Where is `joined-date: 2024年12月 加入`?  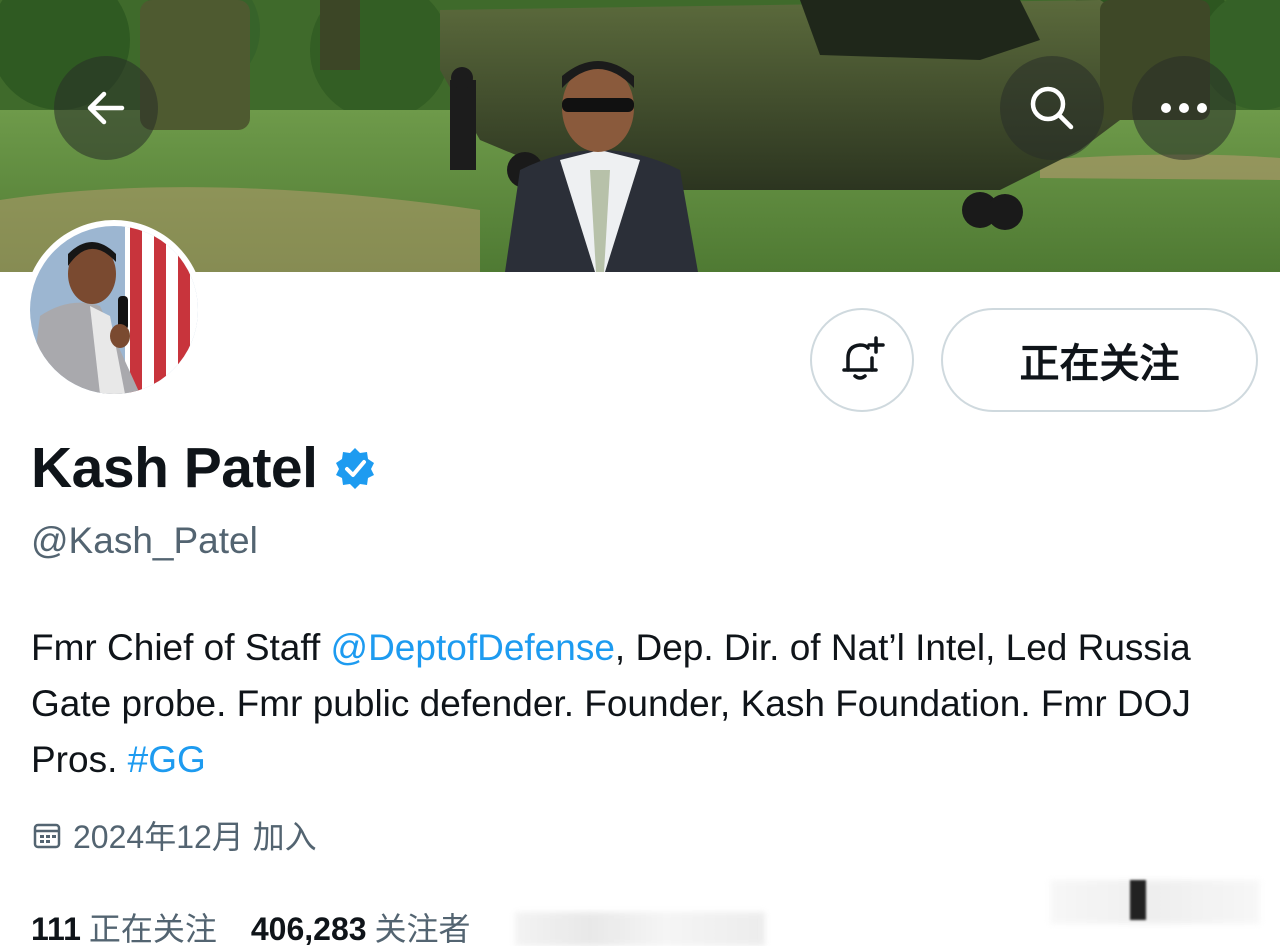
joined-date: 2024年12月 加入 is located at coordinates (174, 835).